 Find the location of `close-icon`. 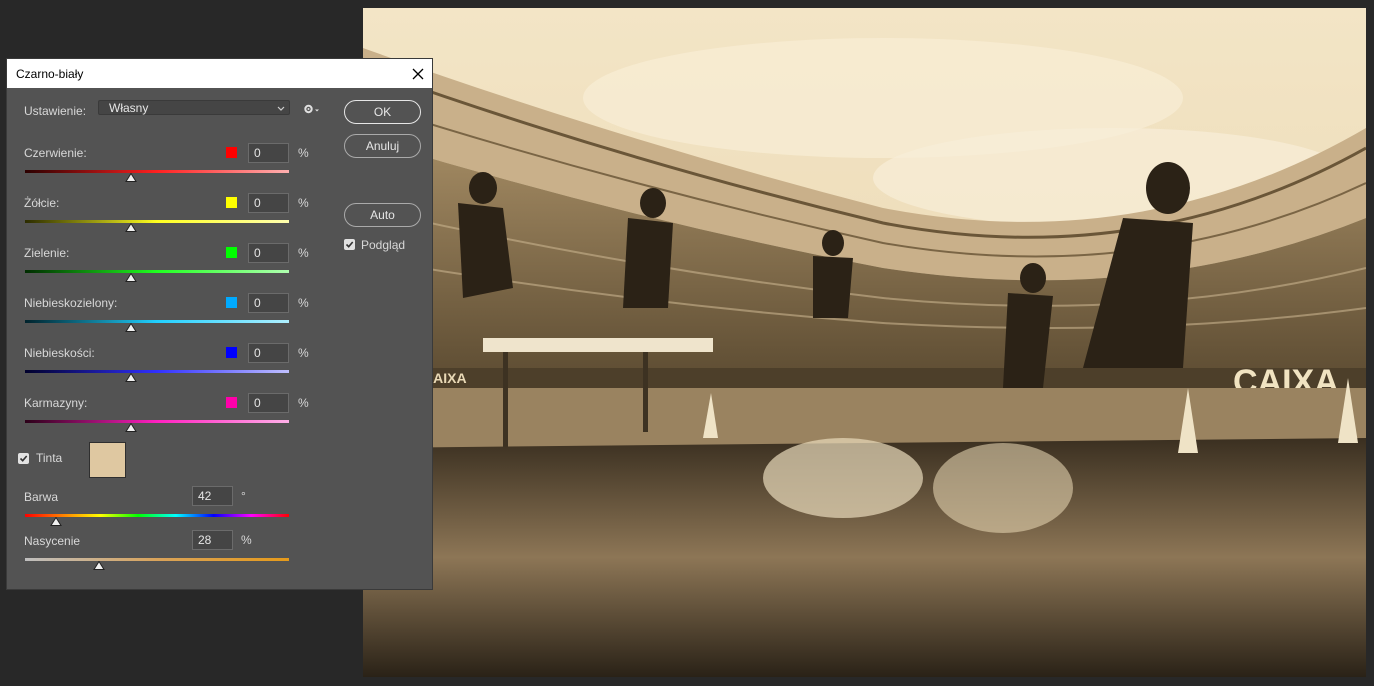

close-icon is located at coordinates (417, 73).